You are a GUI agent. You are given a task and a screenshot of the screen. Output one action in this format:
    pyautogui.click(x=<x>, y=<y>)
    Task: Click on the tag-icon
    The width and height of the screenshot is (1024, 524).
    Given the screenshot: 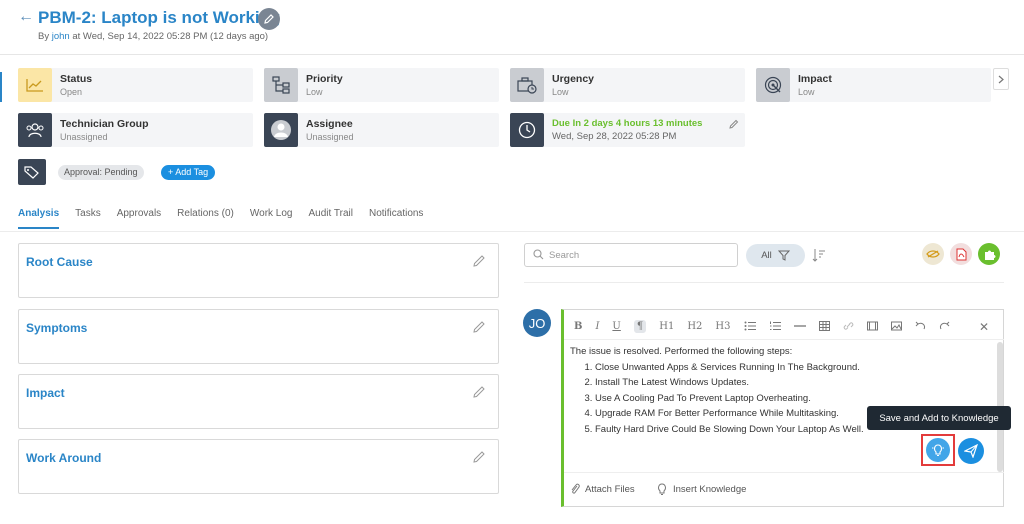 What is the action you would take?
    pyautogui.click(x=32, y=172)
    